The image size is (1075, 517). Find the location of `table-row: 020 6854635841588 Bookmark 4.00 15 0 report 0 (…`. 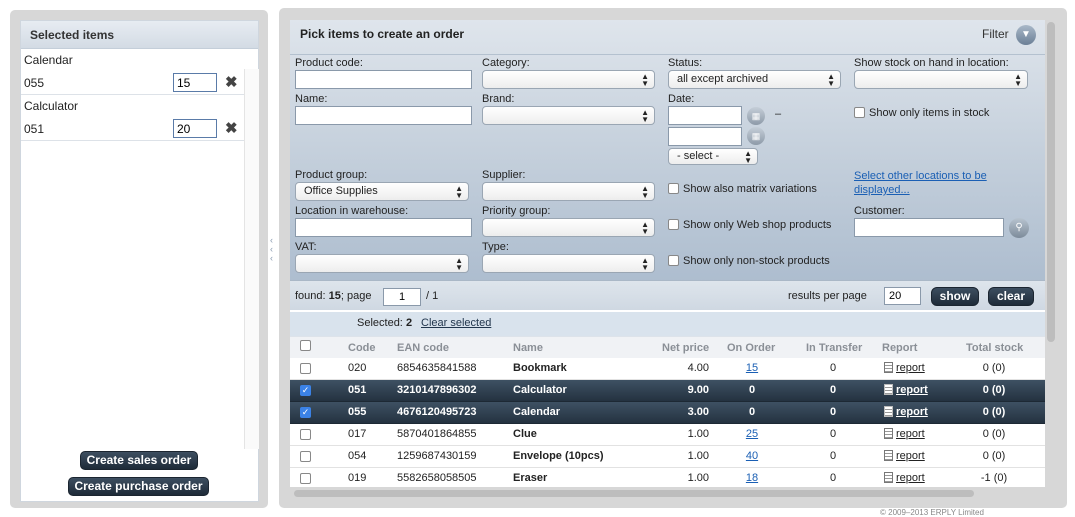

table-row: 020 6854635841588 Bookmark 4.00 15 0 report 0 (… is located at coordinates (667, 369).